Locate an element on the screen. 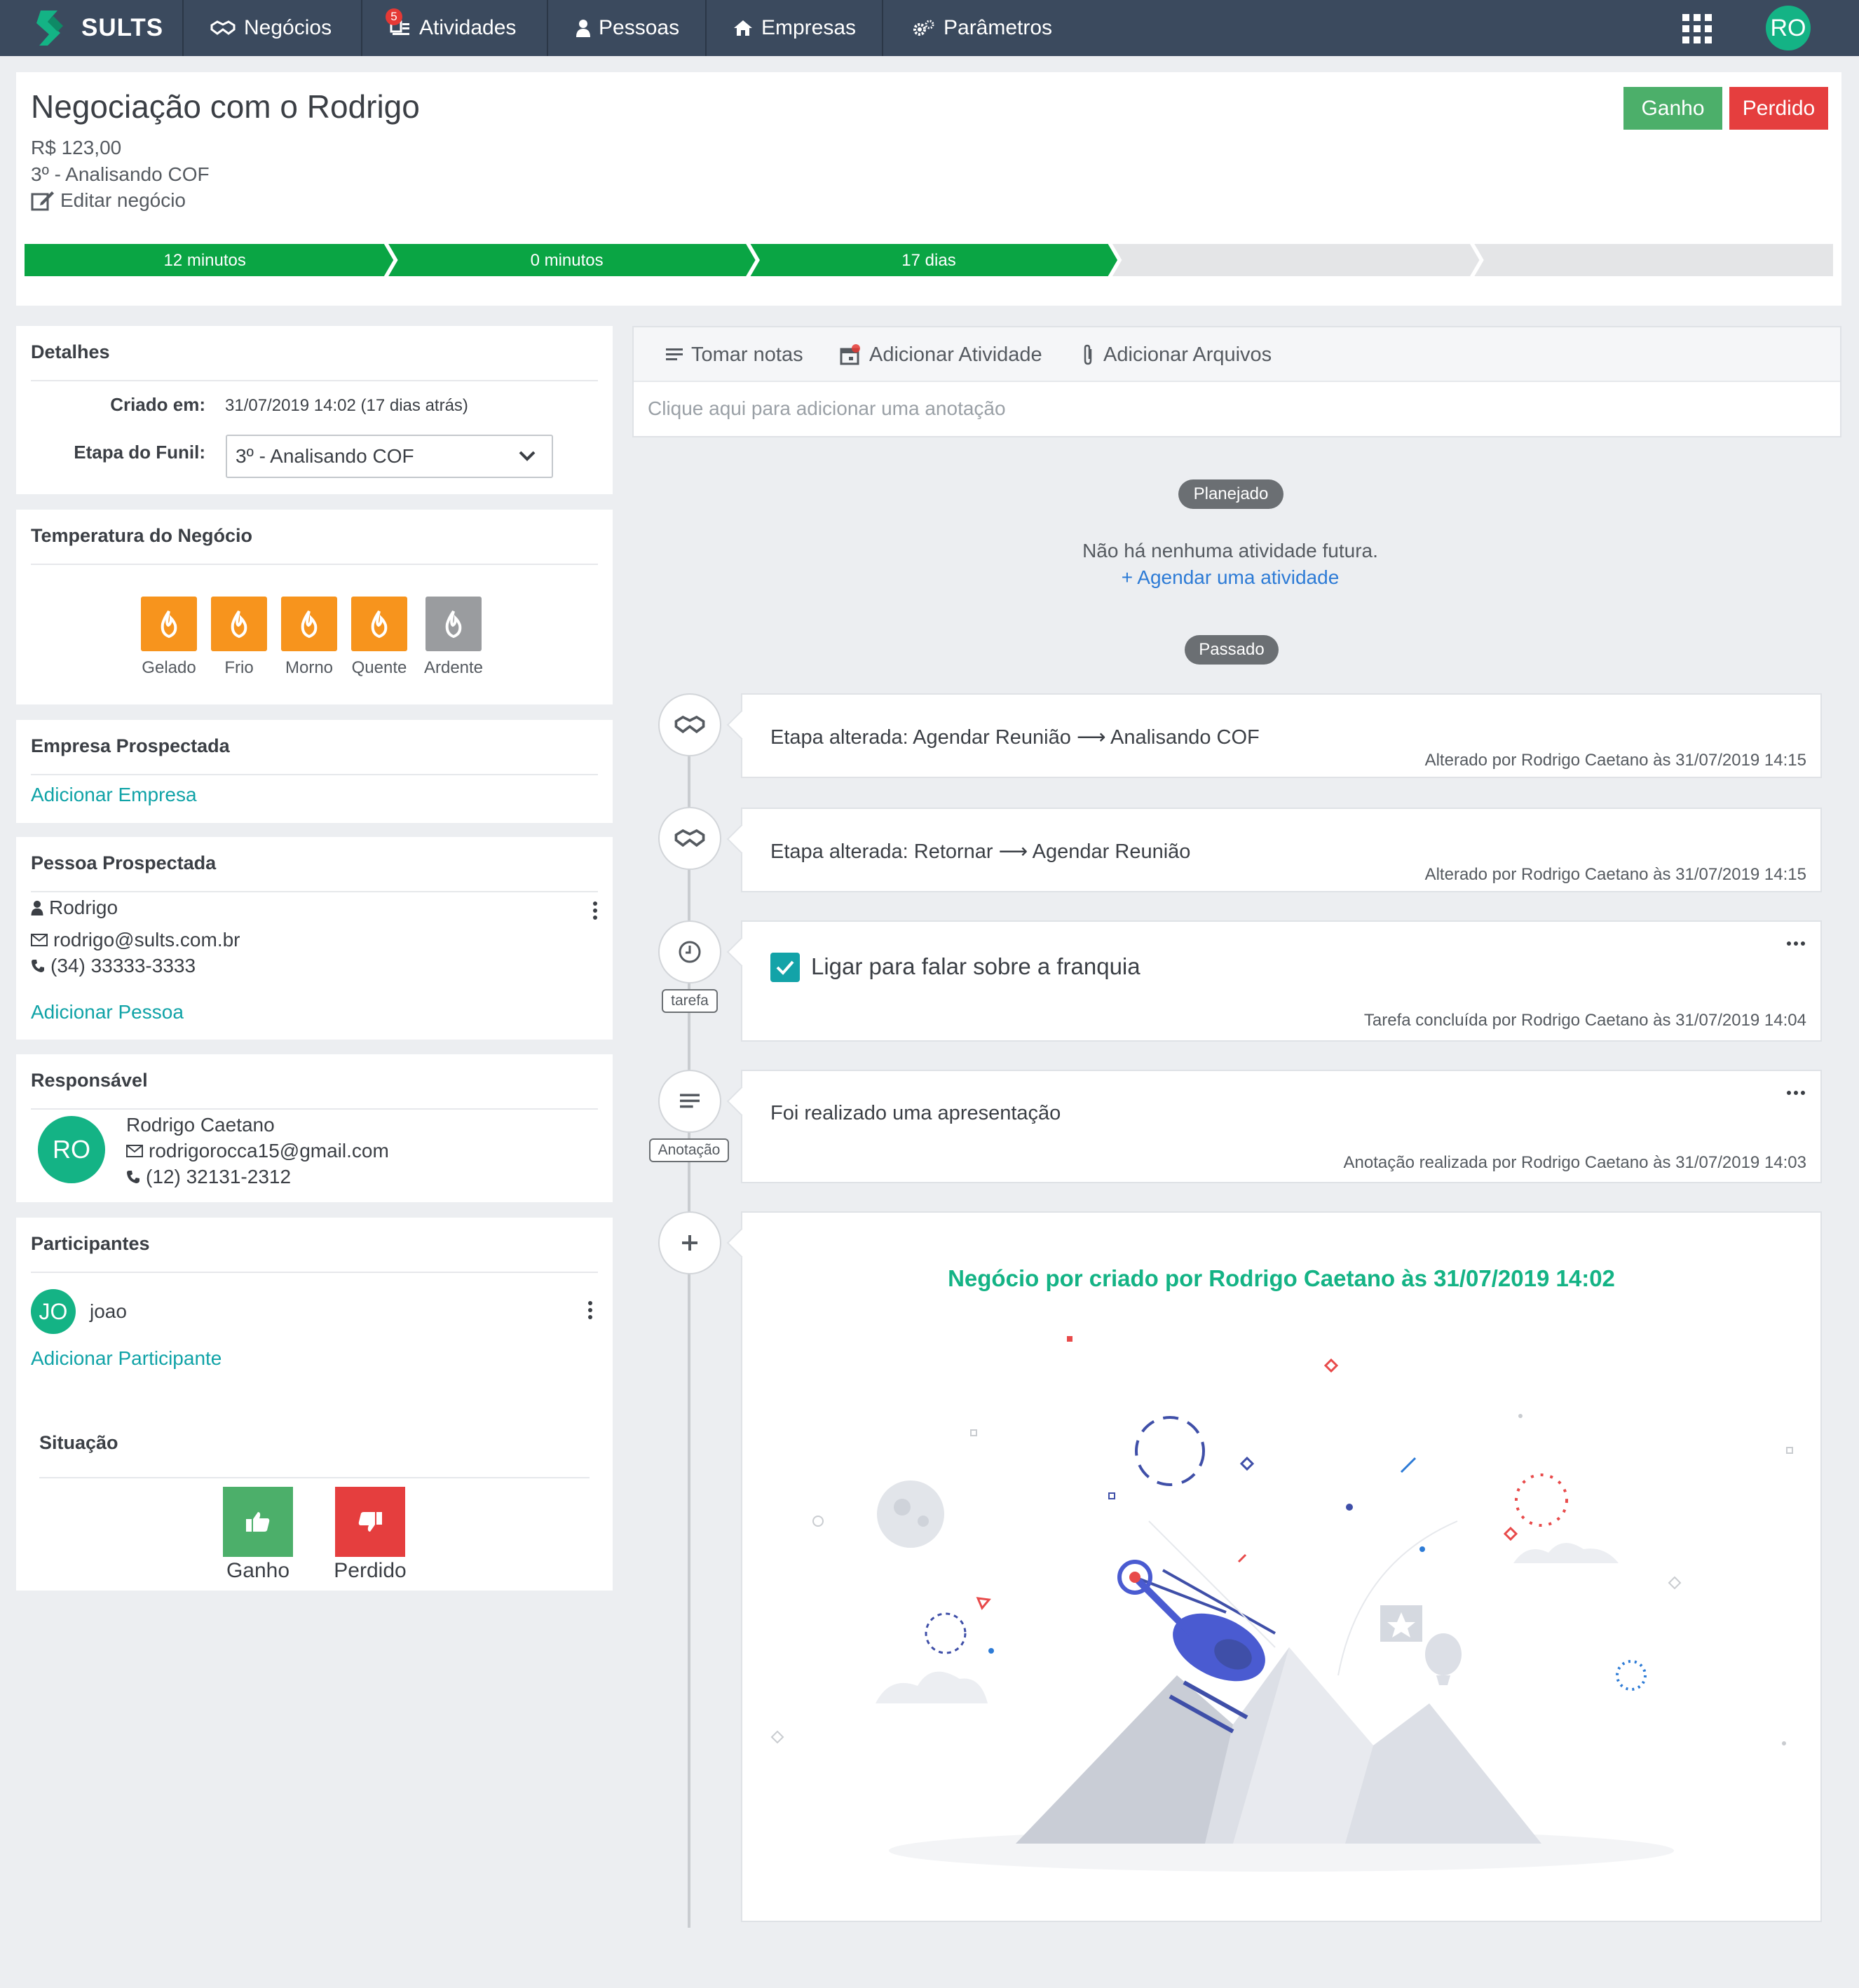 Image resolution: width=1859 pixels, height=1988 pixels. person-name: Rodrigo is located at coordinates (83, 907).